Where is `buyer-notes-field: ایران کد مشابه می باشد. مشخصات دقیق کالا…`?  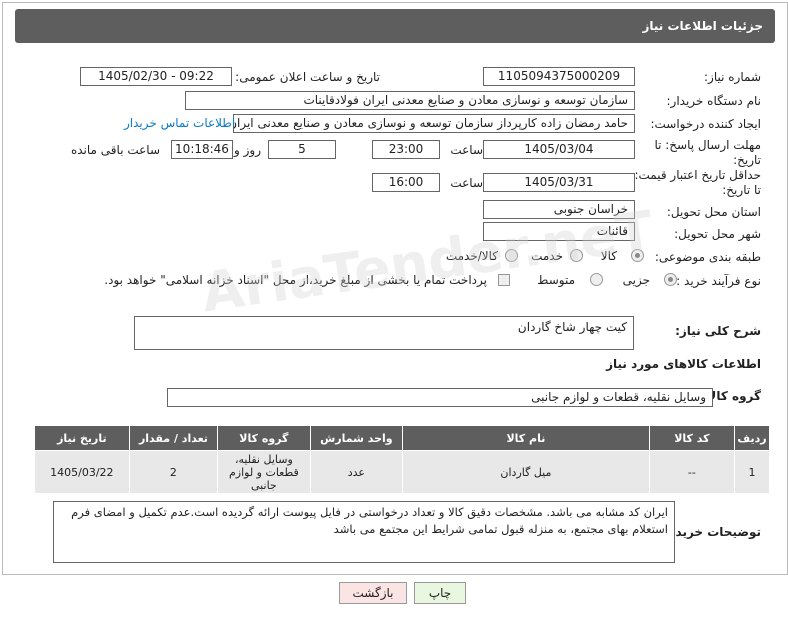
buyer-notes-field: ایران کد مشابه می باشد. مشخصات دقیق کالا… is located at coordinates (364, 532).